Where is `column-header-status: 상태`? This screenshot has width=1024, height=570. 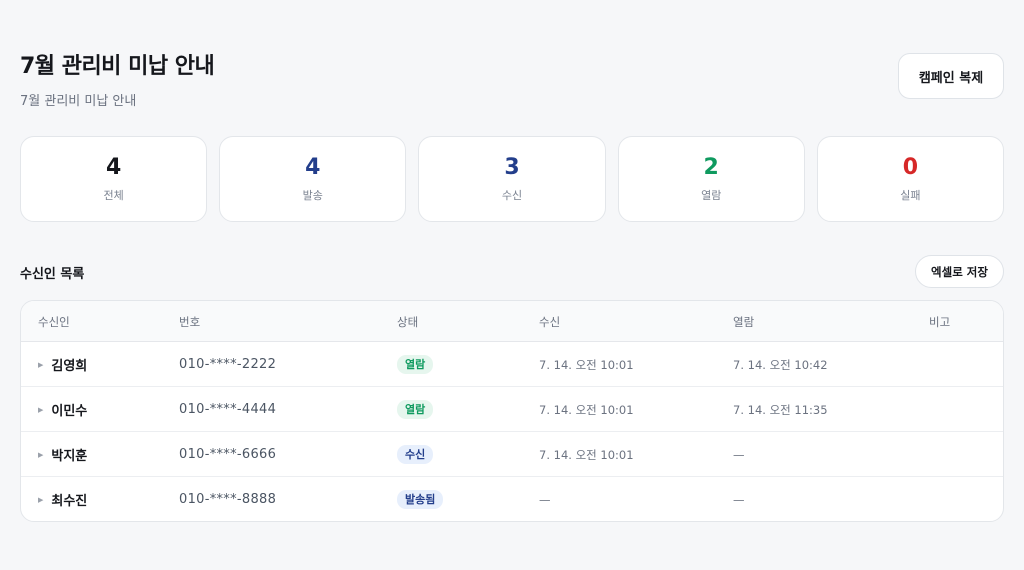 column-header-status: 상태 is located at coordinates (407, 322).